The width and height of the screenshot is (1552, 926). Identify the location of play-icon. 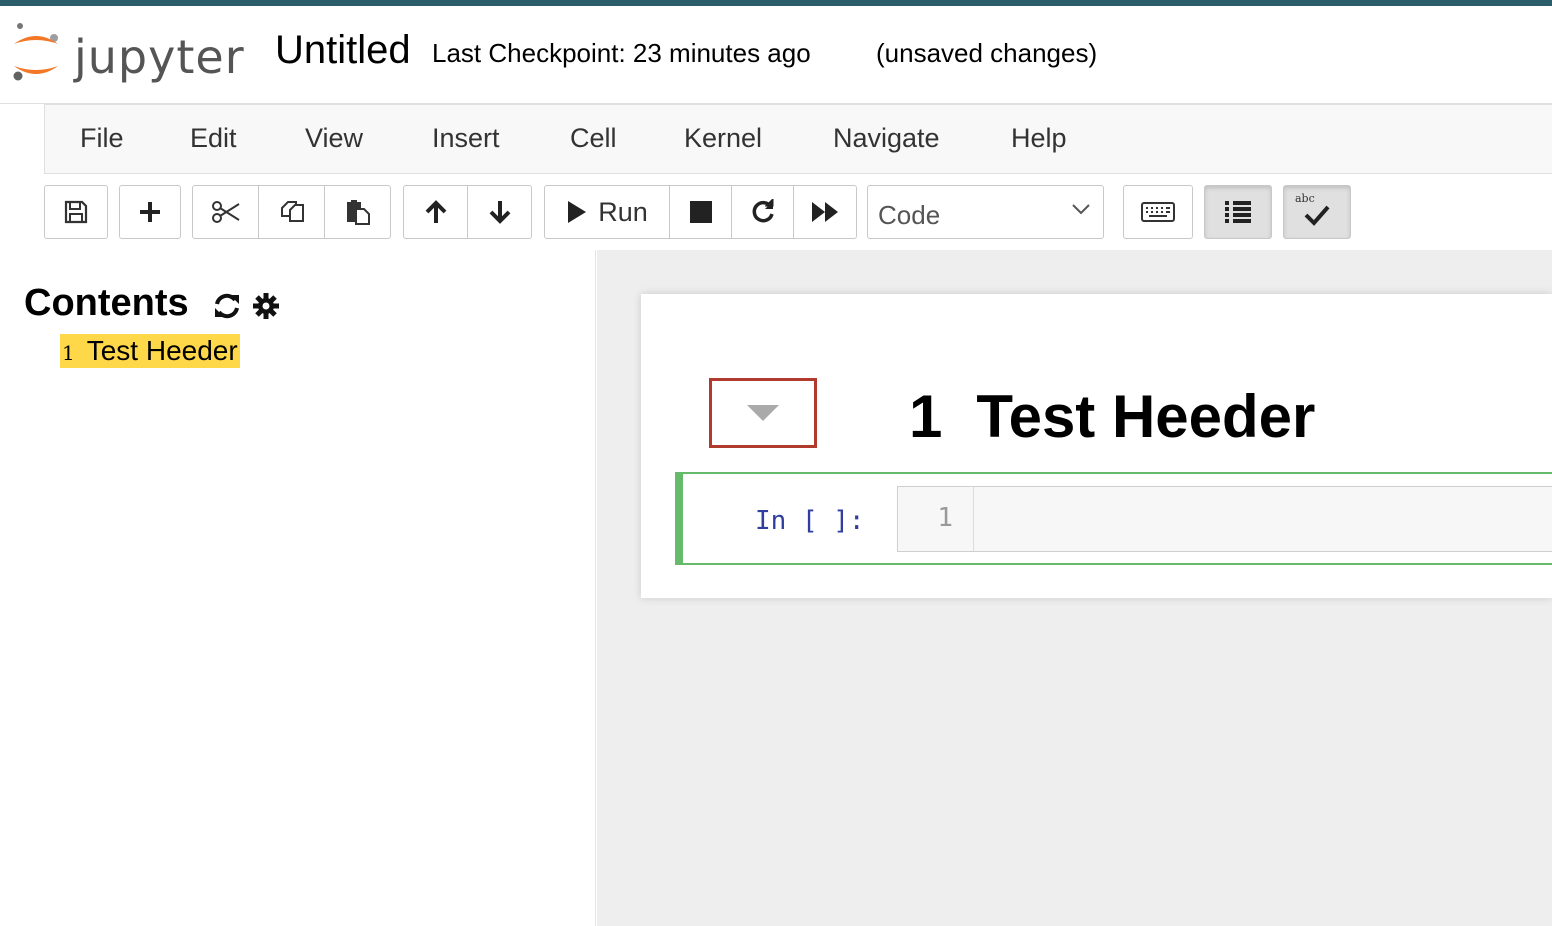
(577, 212).